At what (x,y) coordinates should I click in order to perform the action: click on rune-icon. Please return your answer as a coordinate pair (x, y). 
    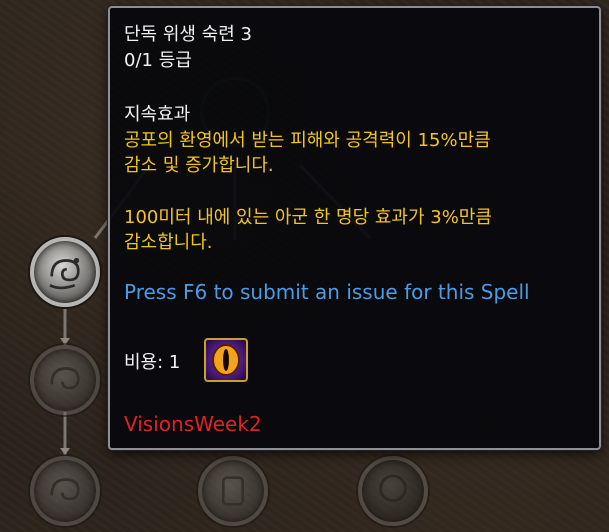
    Looking at the image, I should click on (233, 491).